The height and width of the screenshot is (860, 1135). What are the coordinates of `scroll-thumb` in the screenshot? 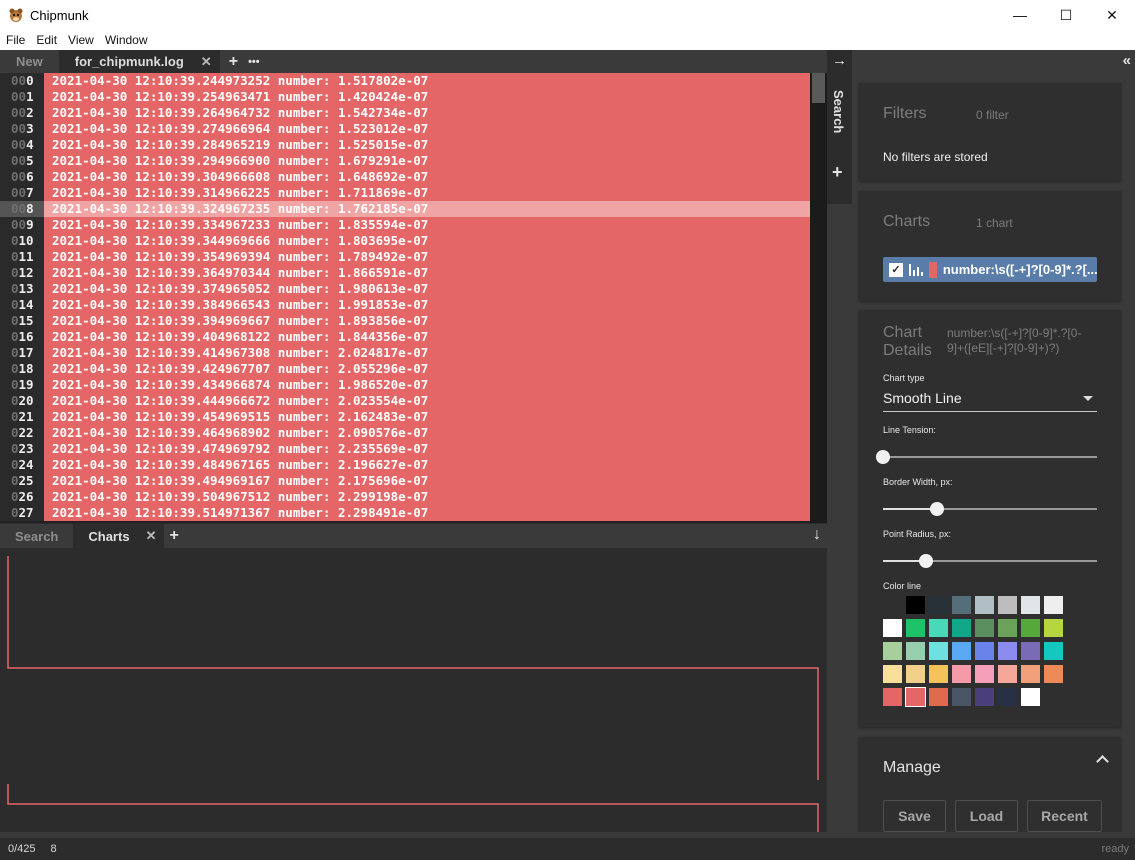 It's located at (818, 88).